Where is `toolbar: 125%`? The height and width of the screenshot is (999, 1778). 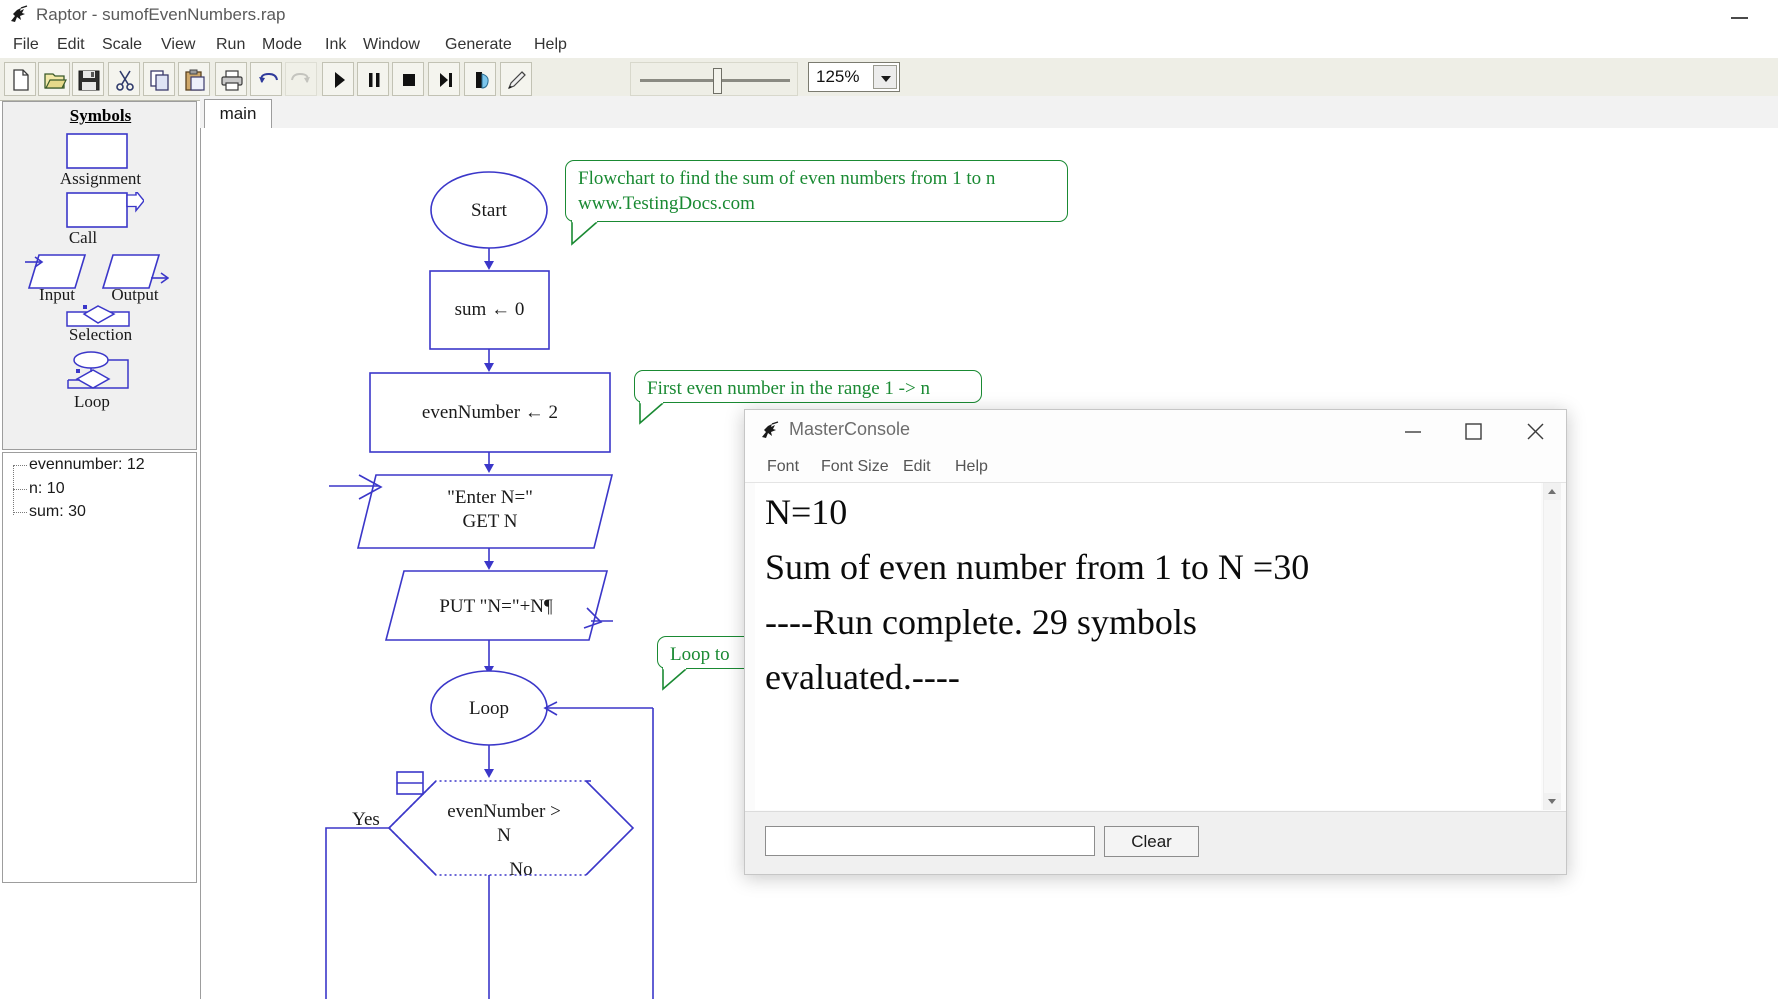
toolbar: 125% is located at coordinates (889, 79).